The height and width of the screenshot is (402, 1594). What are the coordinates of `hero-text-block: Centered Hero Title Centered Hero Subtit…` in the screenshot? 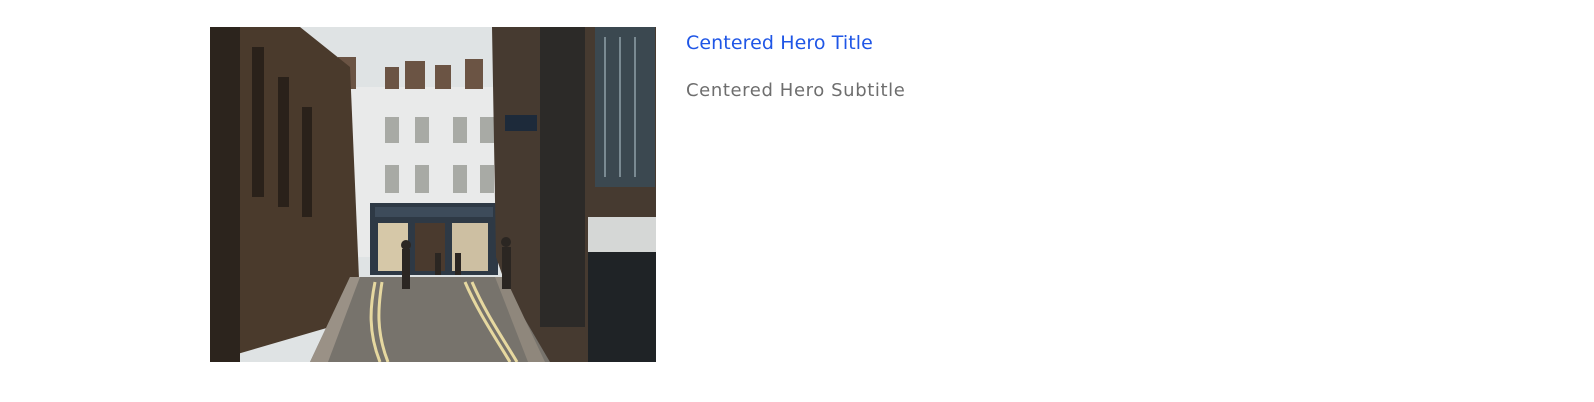 It's located at (795, 65).